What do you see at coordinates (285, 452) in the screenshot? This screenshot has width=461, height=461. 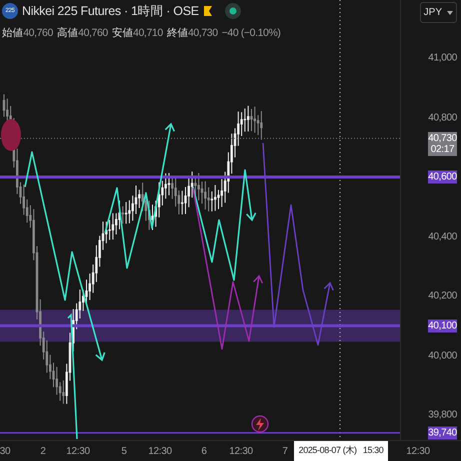 I see `time-label: 7` at bounding box center [285, 452].